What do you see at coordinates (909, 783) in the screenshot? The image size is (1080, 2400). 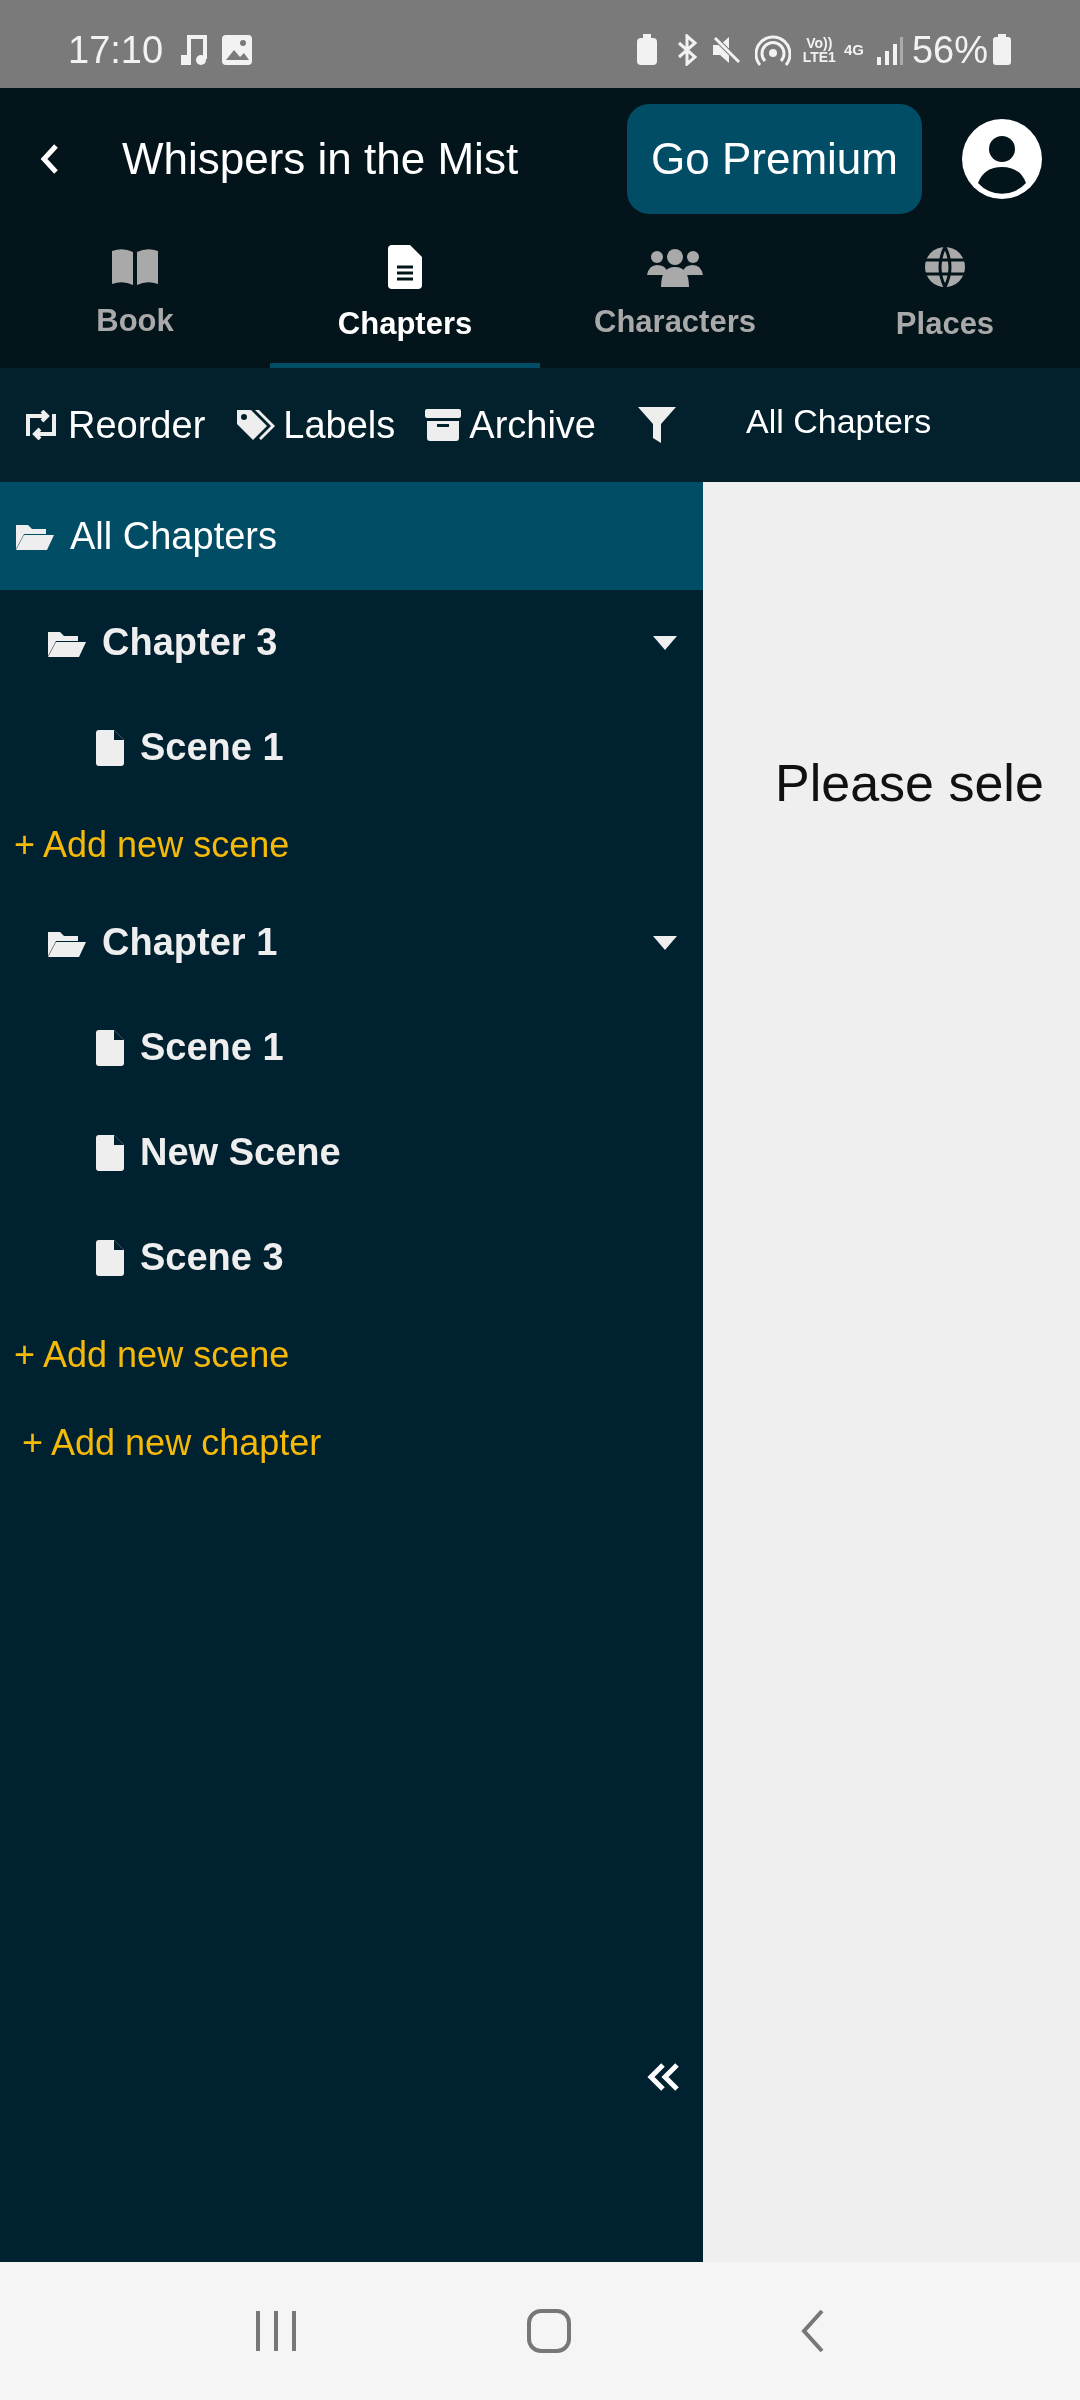 I see `empty-message: Please sele` at bounding box center [909, 783].